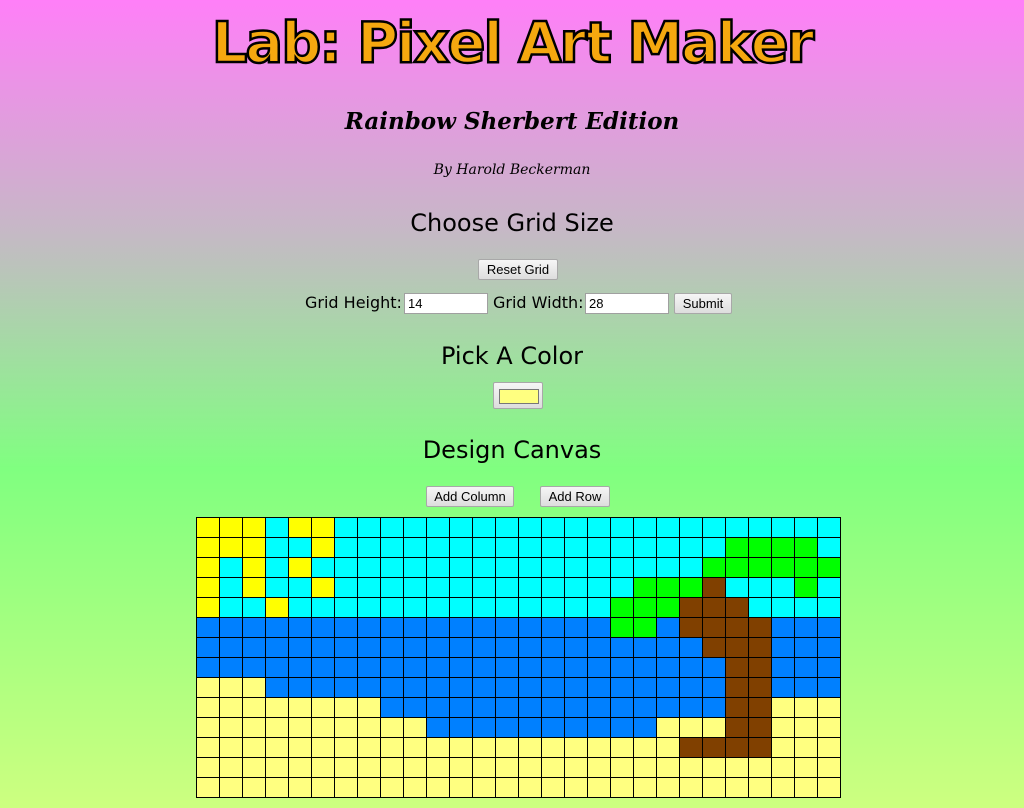 This screenshot has height=808, width=1024. Describe the element at coordinates (703, 303) in the screenshot. I see `submit-button: Submit` at that location.